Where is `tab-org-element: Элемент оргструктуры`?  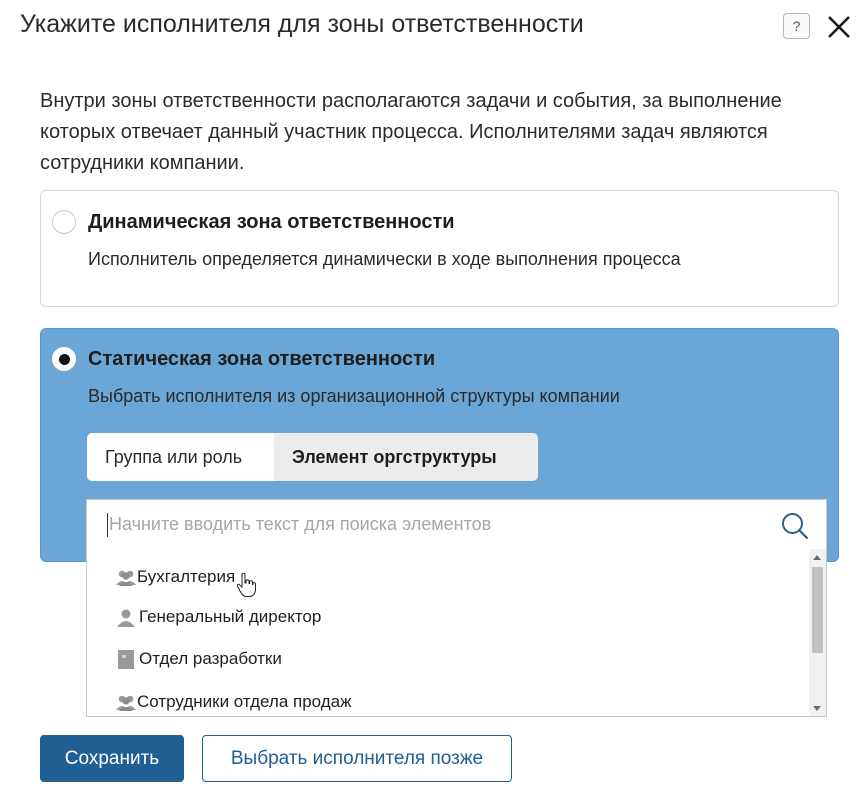
tab-org-element: Элемент оргструктуры is located at coordinates (406, 457).